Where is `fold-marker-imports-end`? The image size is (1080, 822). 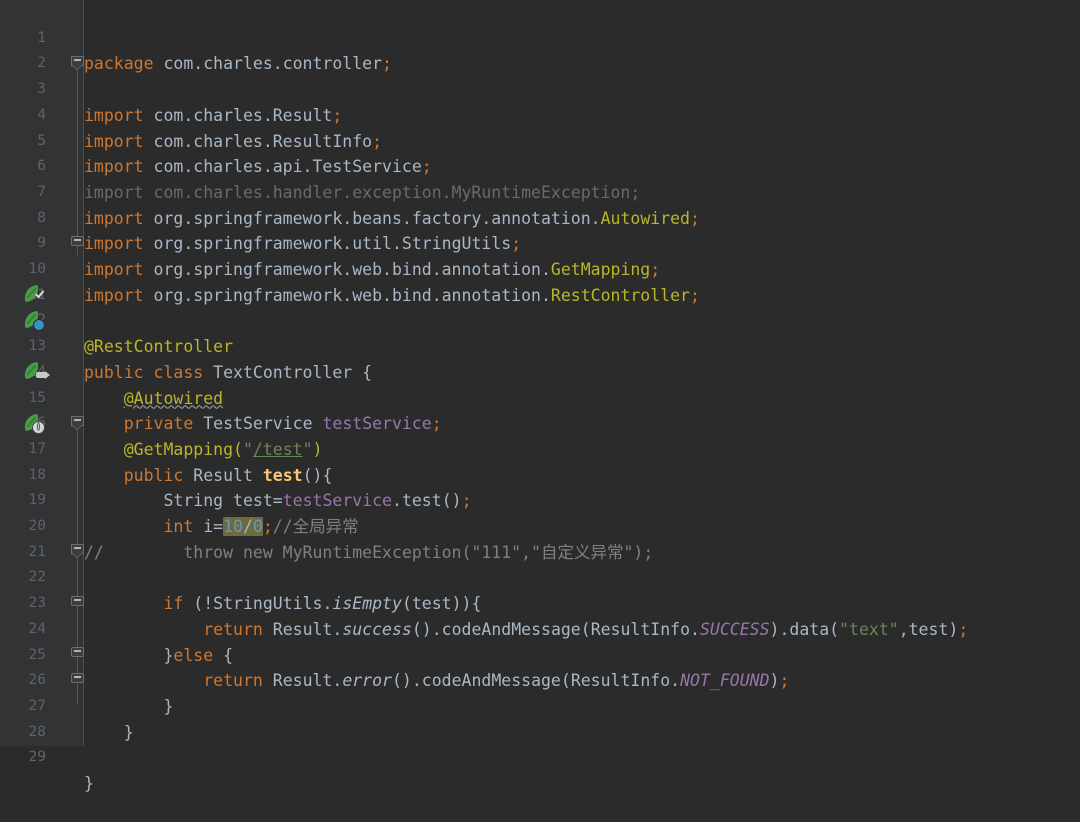 fold-marker-imports-end is located at coordinates (77, 241).